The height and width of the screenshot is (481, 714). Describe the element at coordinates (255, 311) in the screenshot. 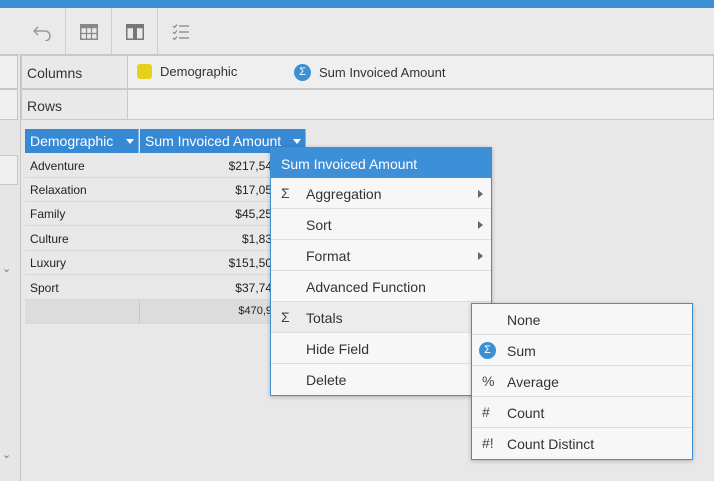

I see `total-value: $470,9` at that location.